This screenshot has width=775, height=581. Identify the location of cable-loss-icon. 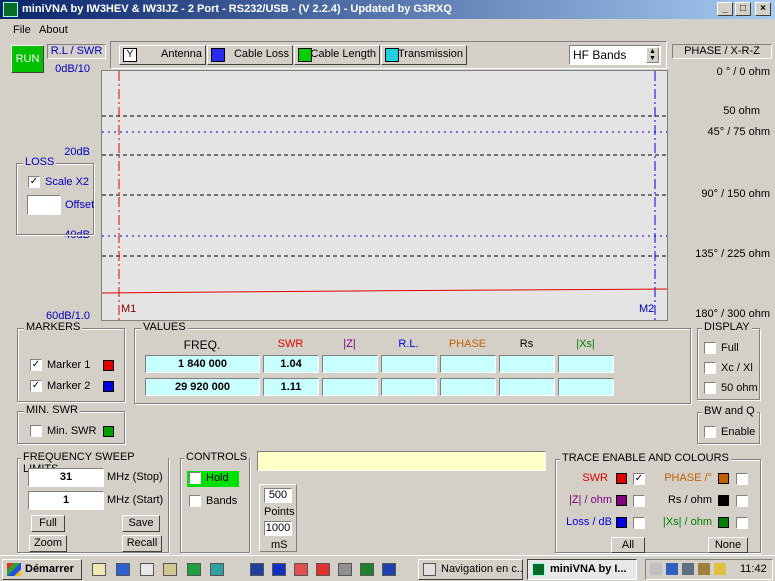
(218, 55).